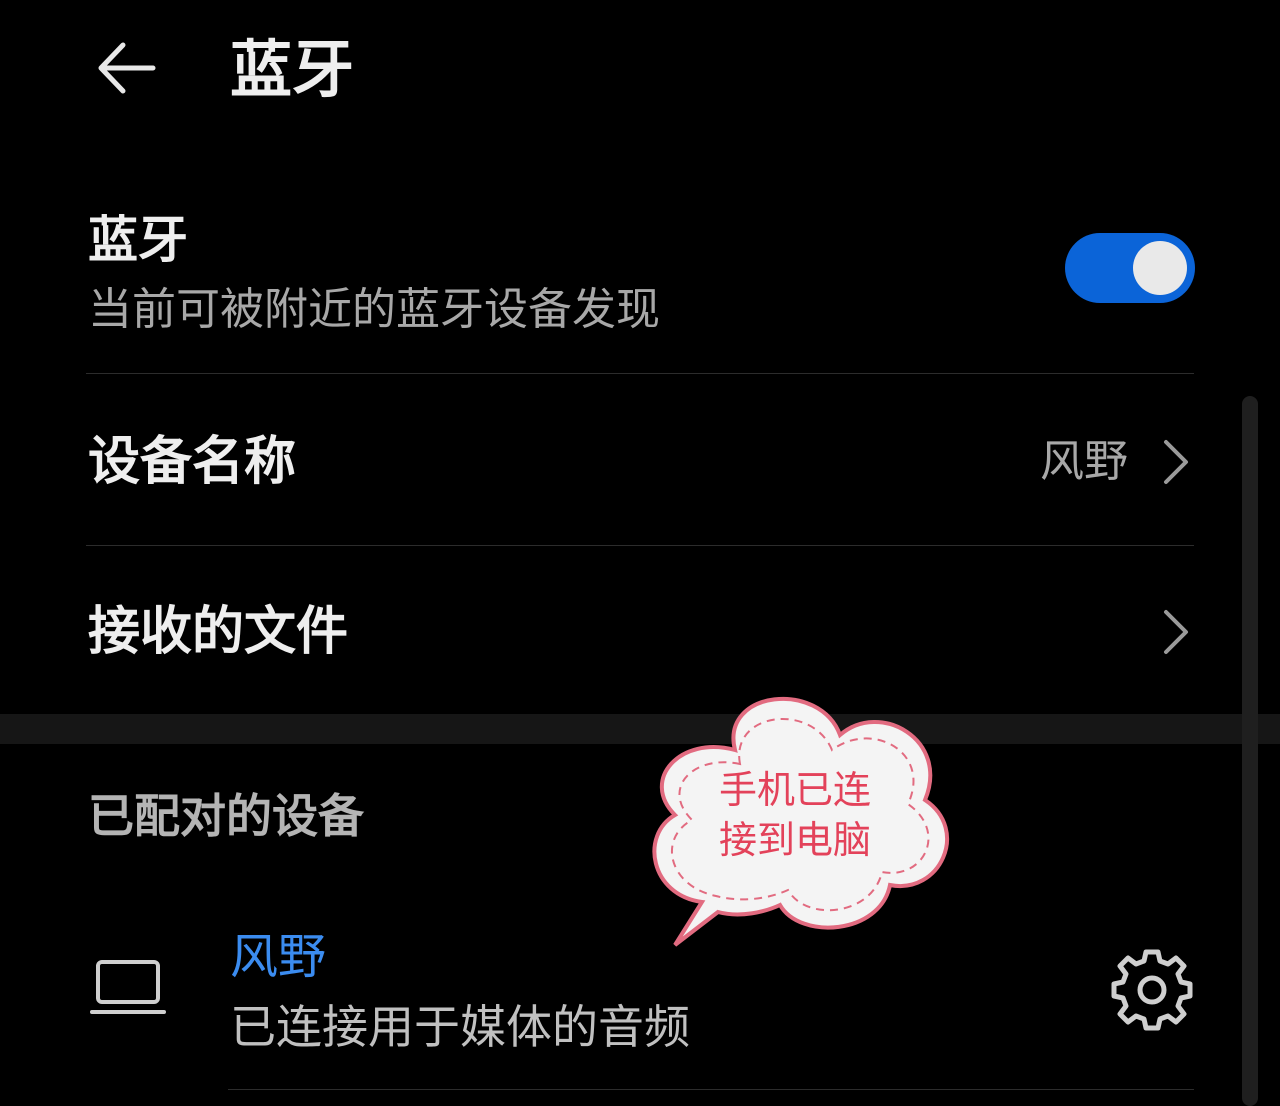 The image size is (1280, 1106). What do you see at coordinates (374, 309) in the screenshot?
I see `bluetooth-discoverable-text: 当前可被附近的蓝牙设备发现` at bounding box center [374, 309].